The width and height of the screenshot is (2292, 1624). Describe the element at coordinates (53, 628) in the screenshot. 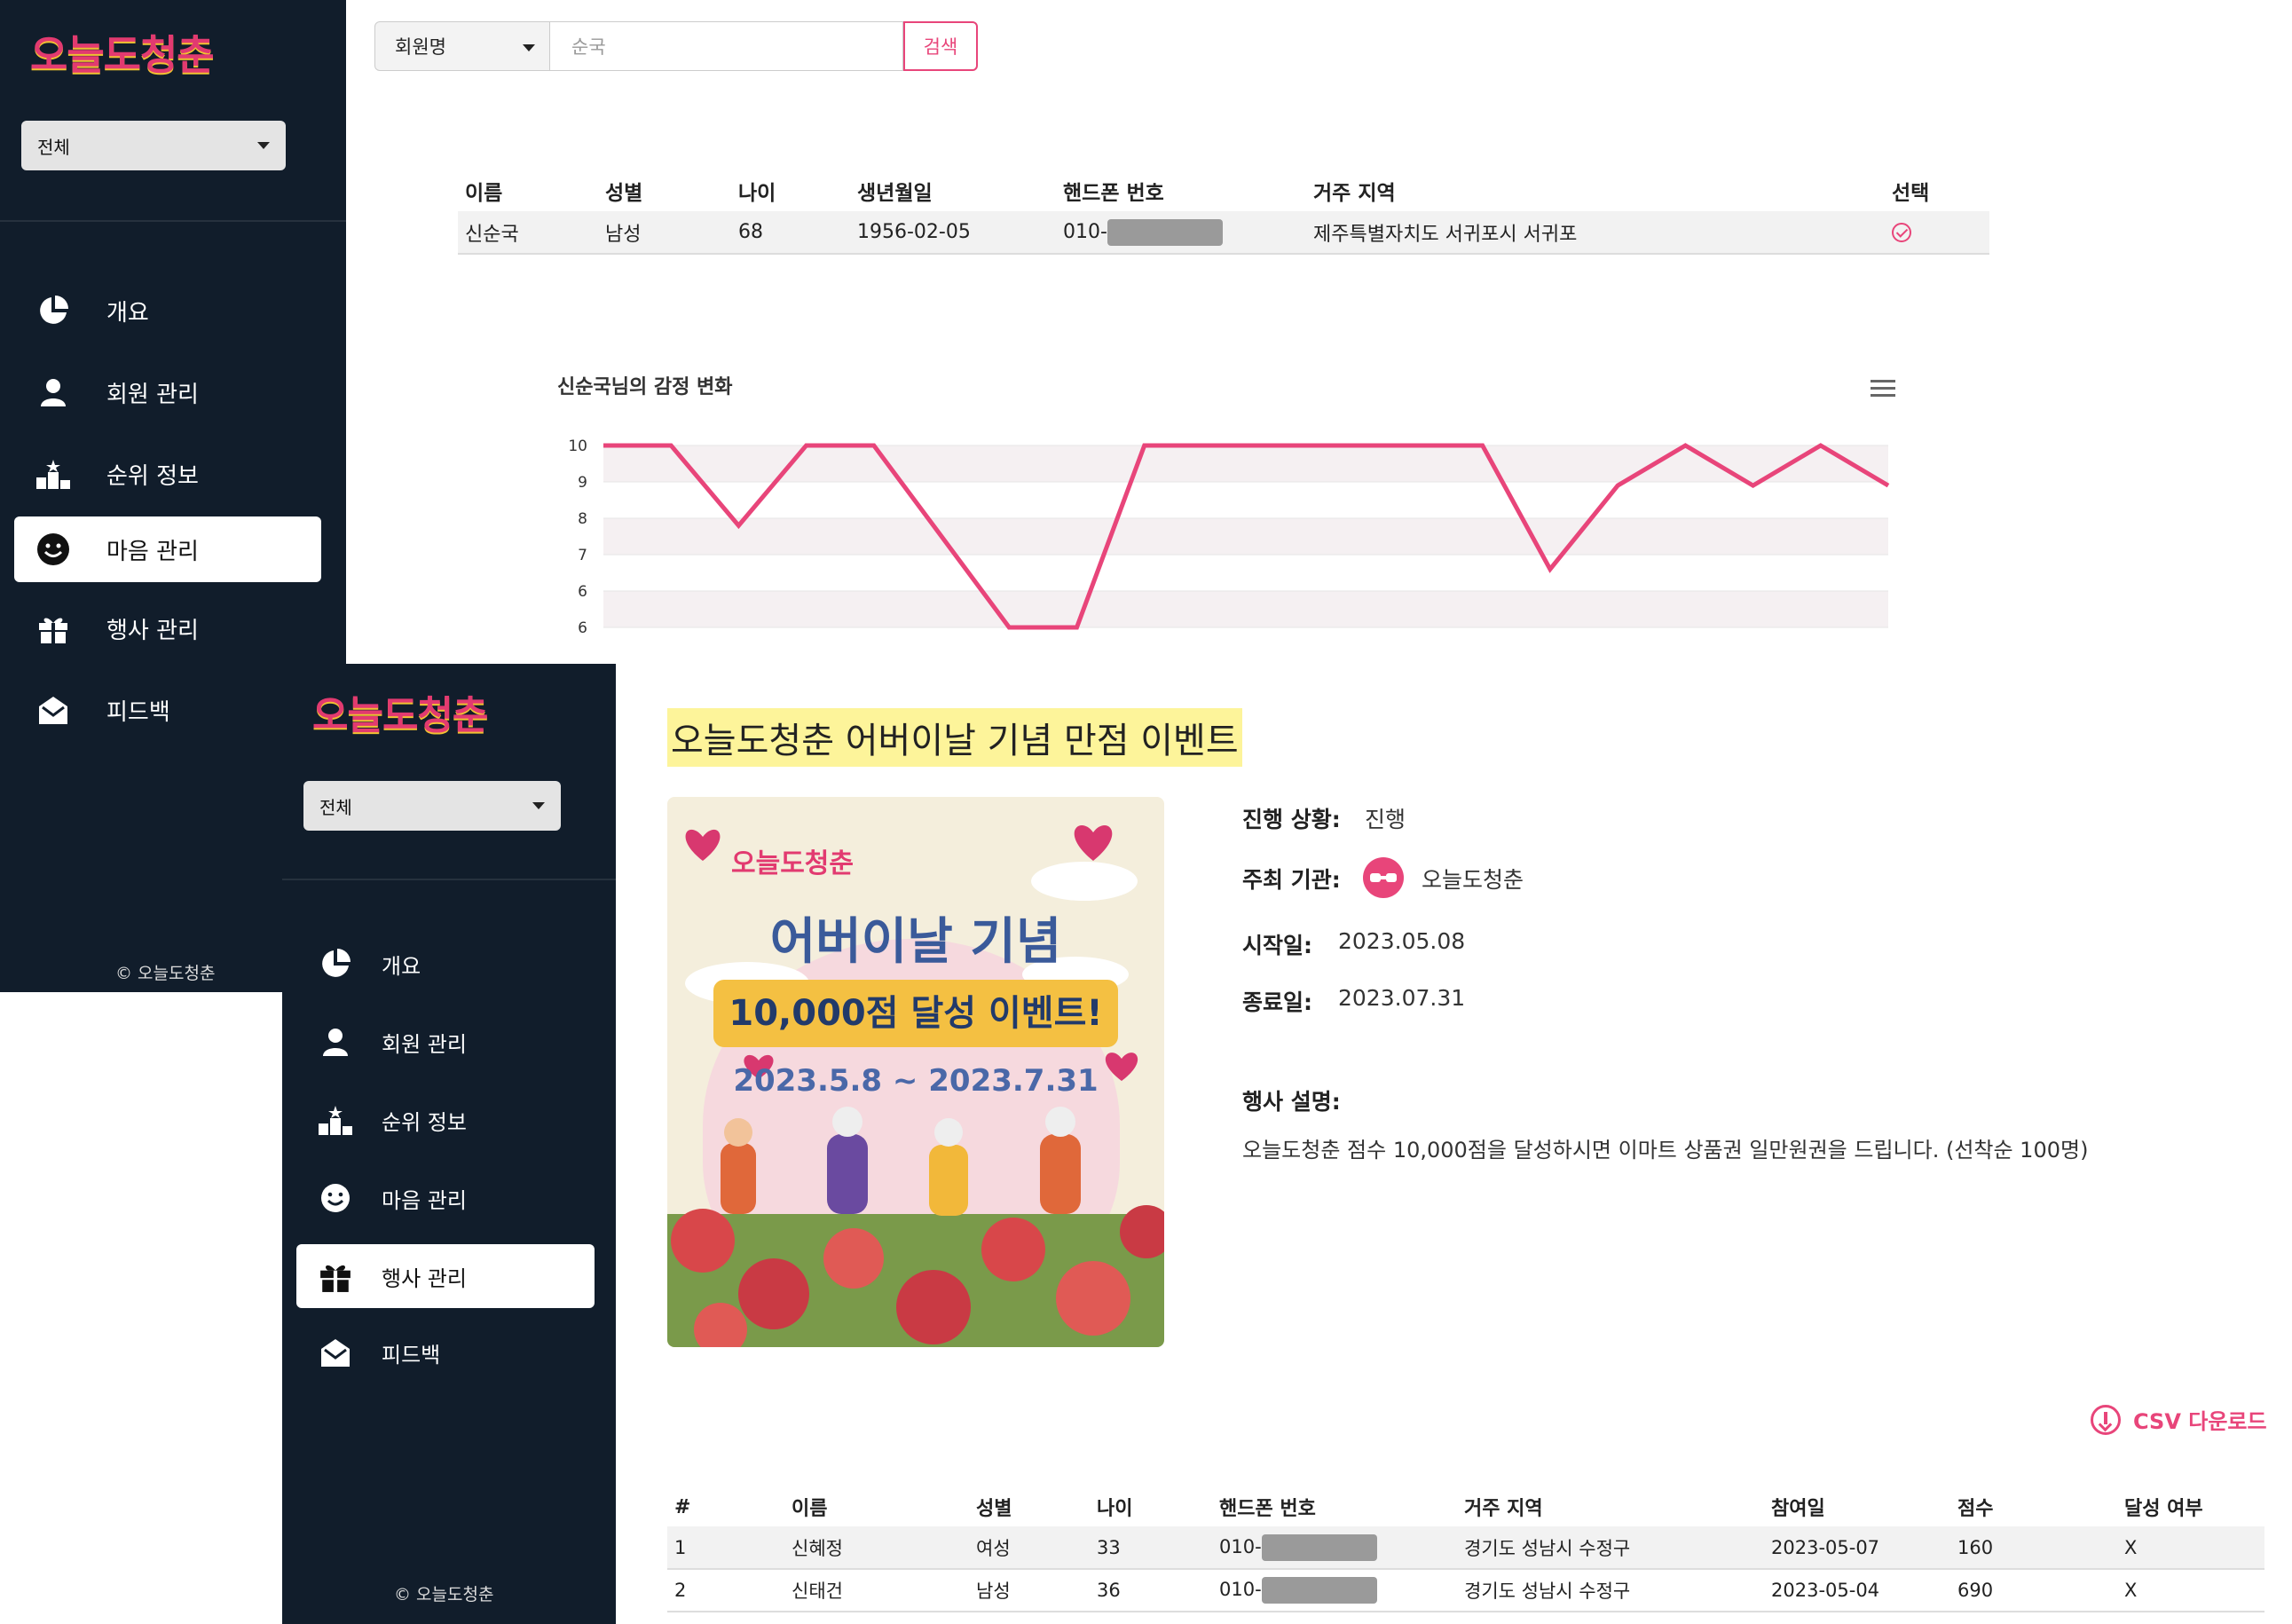

I see `gift-icon` at that location.